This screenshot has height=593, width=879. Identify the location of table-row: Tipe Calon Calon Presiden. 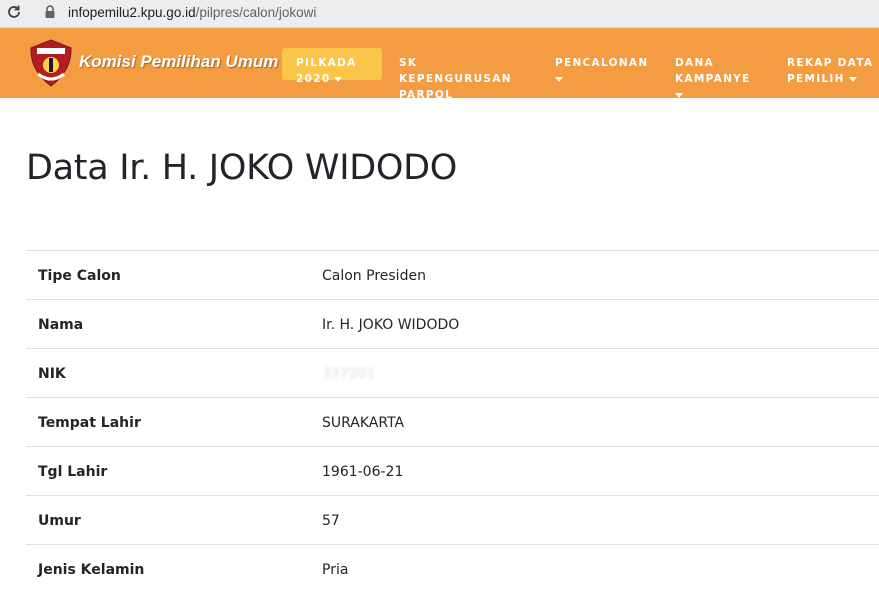
(452, 274).